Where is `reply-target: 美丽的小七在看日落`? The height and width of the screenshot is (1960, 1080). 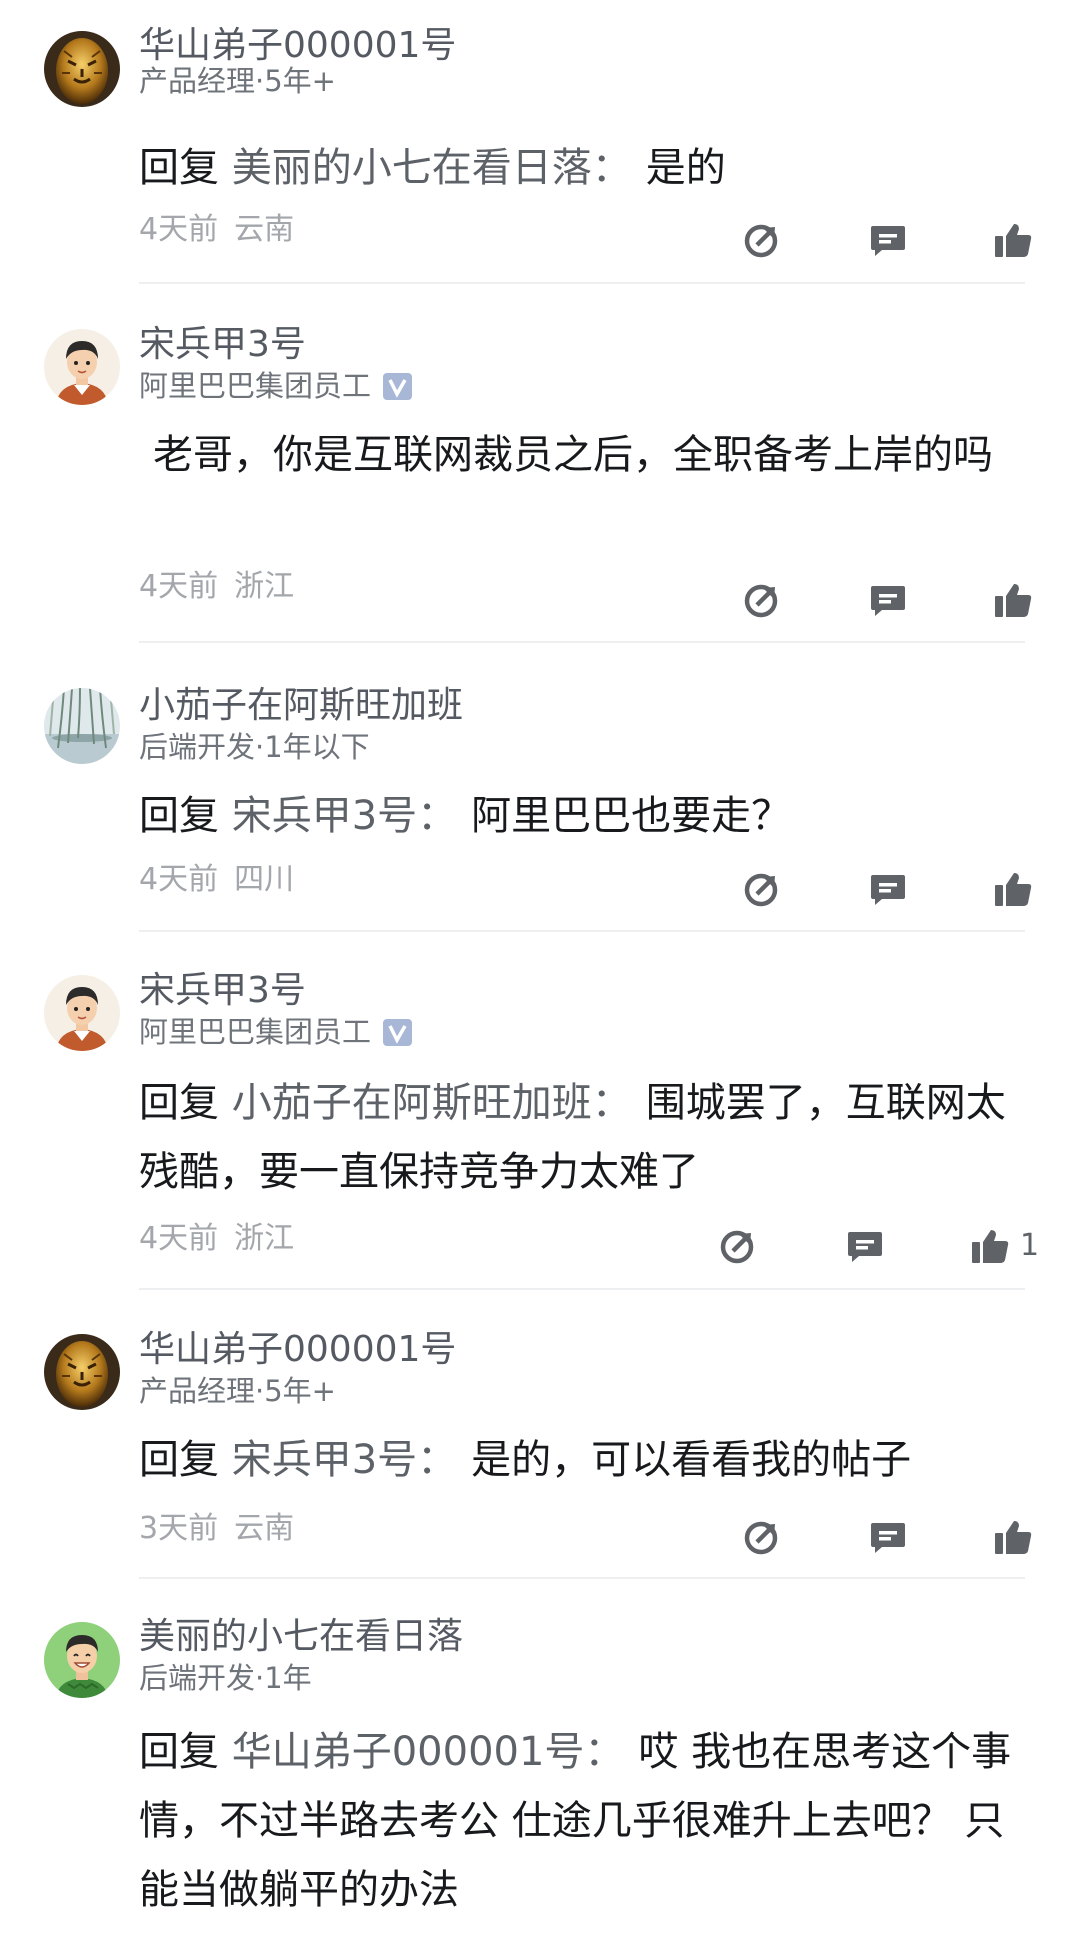
reply-target: 美丽的小七在看日落 is located at coordinates (412, 168).